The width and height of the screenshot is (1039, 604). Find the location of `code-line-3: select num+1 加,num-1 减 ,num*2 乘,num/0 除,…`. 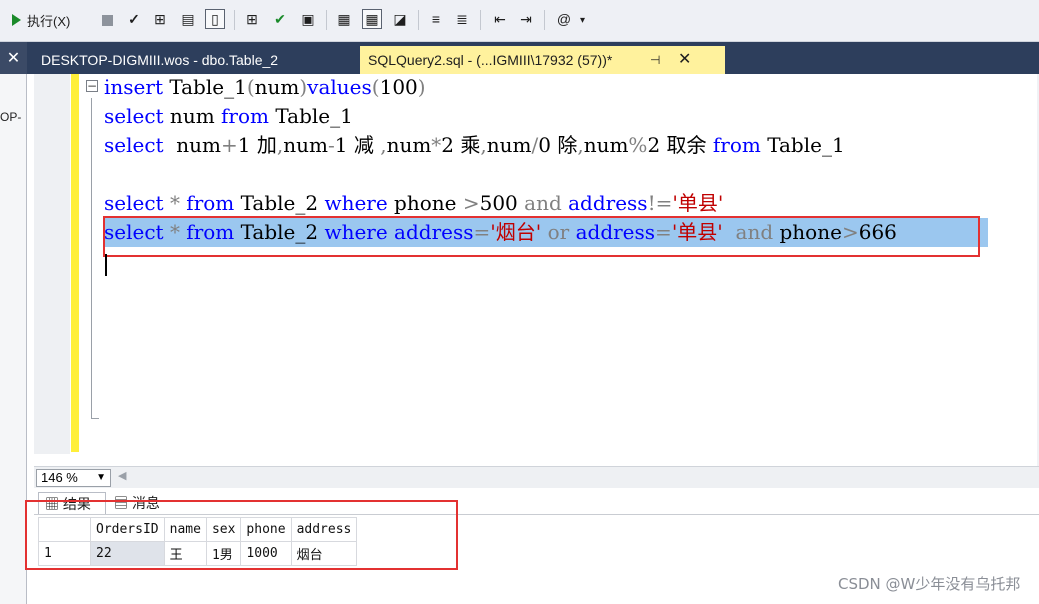

code-line-3: select num+1 加,num-1 减 ,num*2 乘,num/0 除,… is located at coordinates (474, 145).